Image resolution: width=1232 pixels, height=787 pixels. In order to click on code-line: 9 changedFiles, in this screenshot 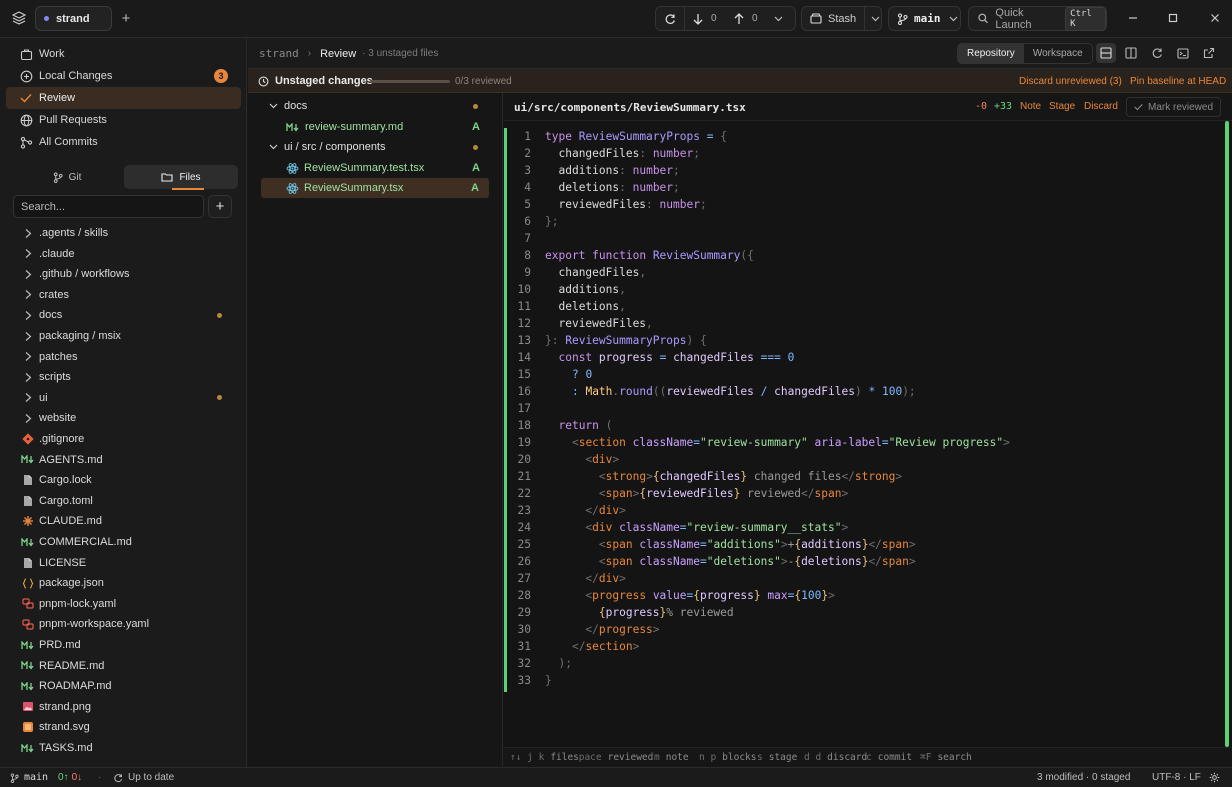, I will do `click(585, 272)`.